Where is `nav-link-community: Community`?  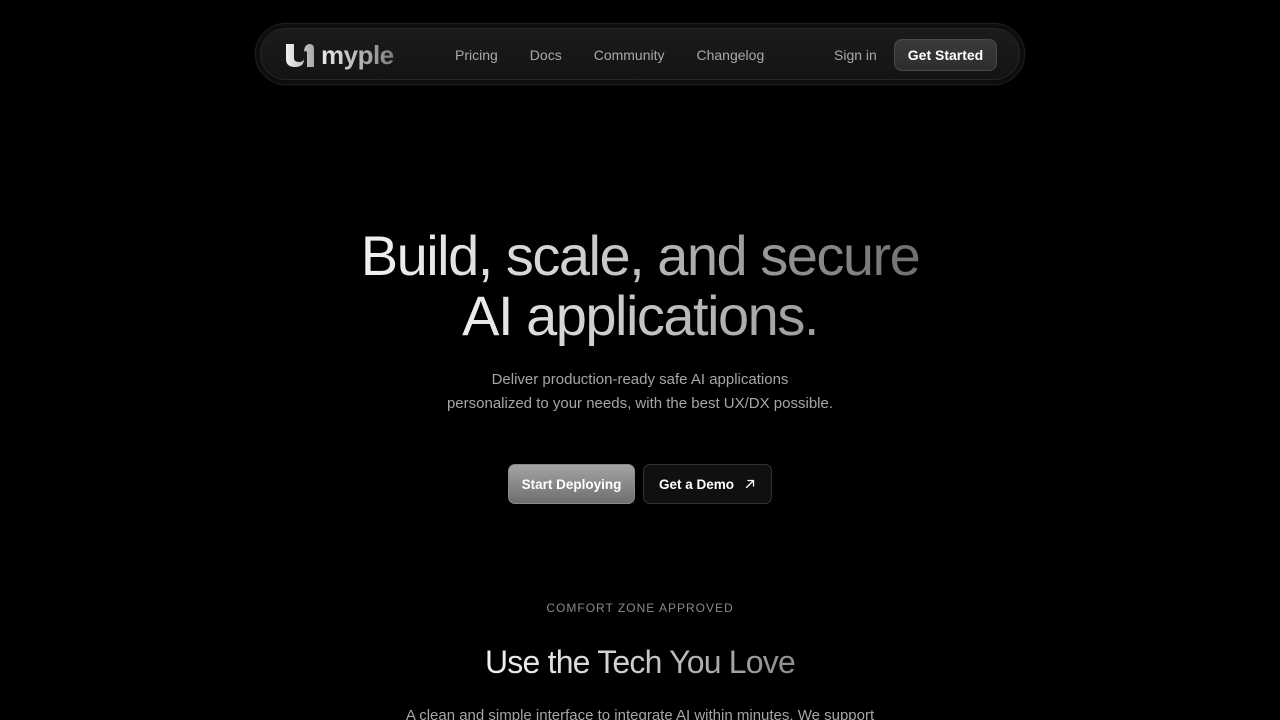 nav-link-community: Community is located at coordinates (629, 55).